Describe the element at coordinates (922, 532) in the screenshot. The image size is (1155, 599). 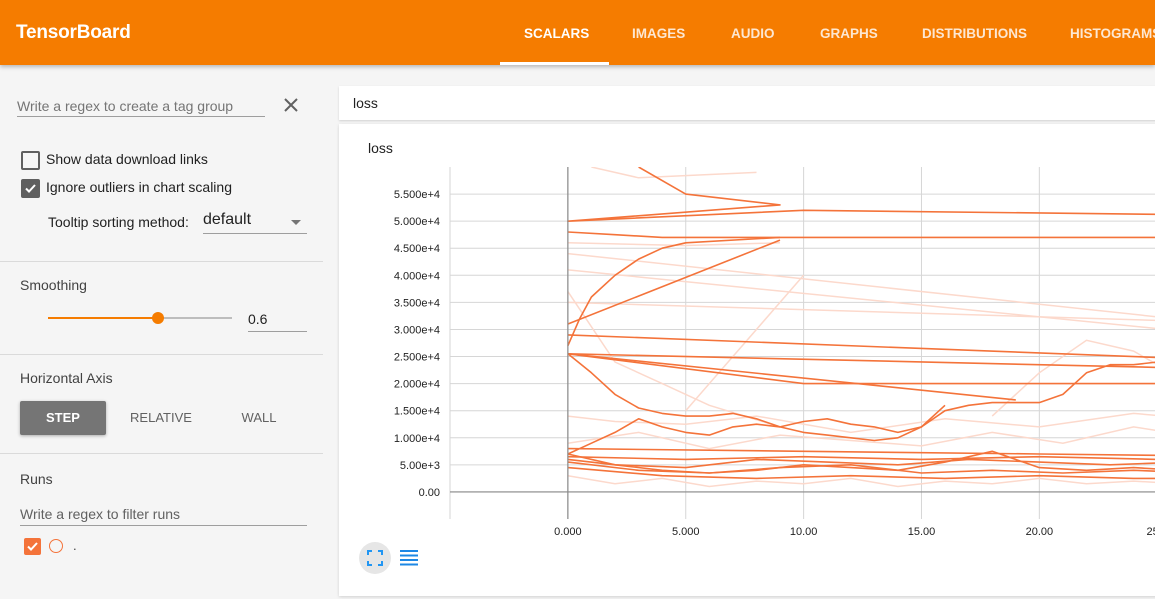
I see `x-tick-label: 15.00` at that location.